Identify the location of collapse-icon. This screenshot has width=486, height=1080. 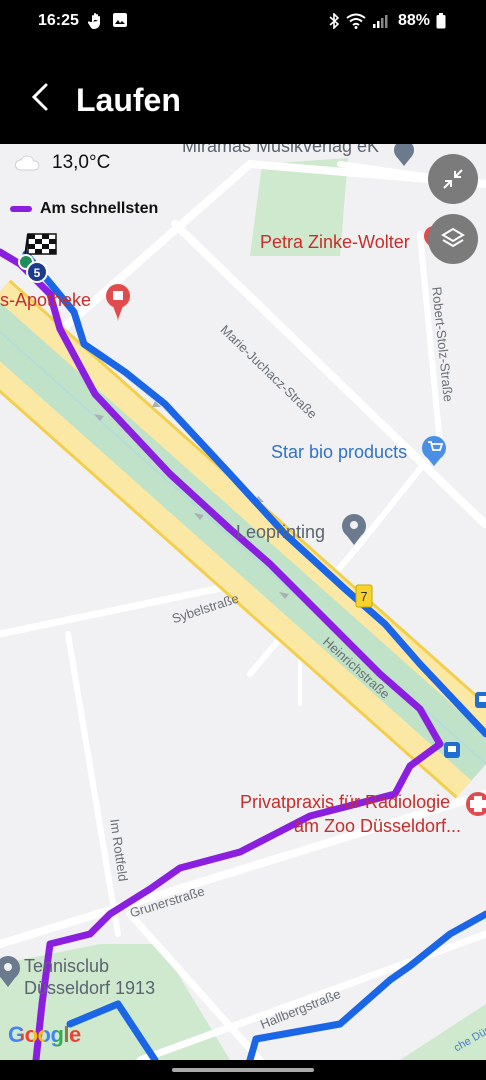
(453, 179).